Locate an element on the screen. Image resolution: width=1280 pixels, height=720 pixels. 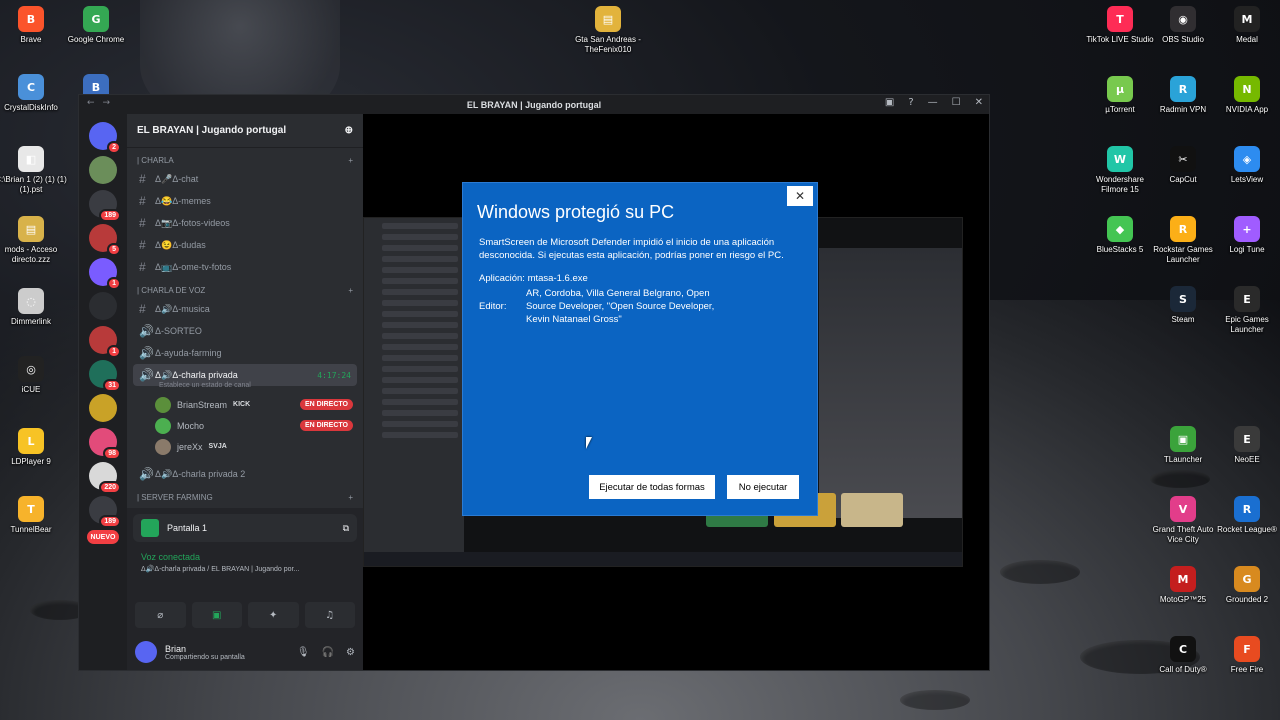
microphone-icon: 🎙 is located at coordinates (303, 652).